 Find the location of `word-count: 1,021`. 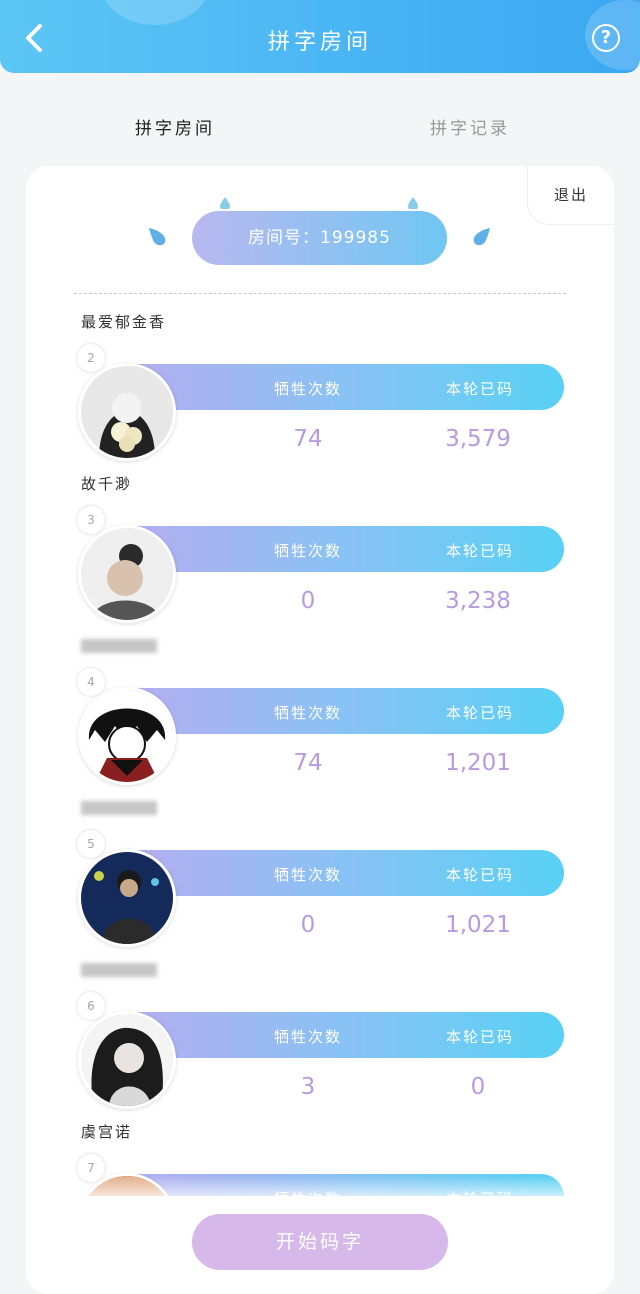

word-count: 1,021 is located at coordinates (478, 925).